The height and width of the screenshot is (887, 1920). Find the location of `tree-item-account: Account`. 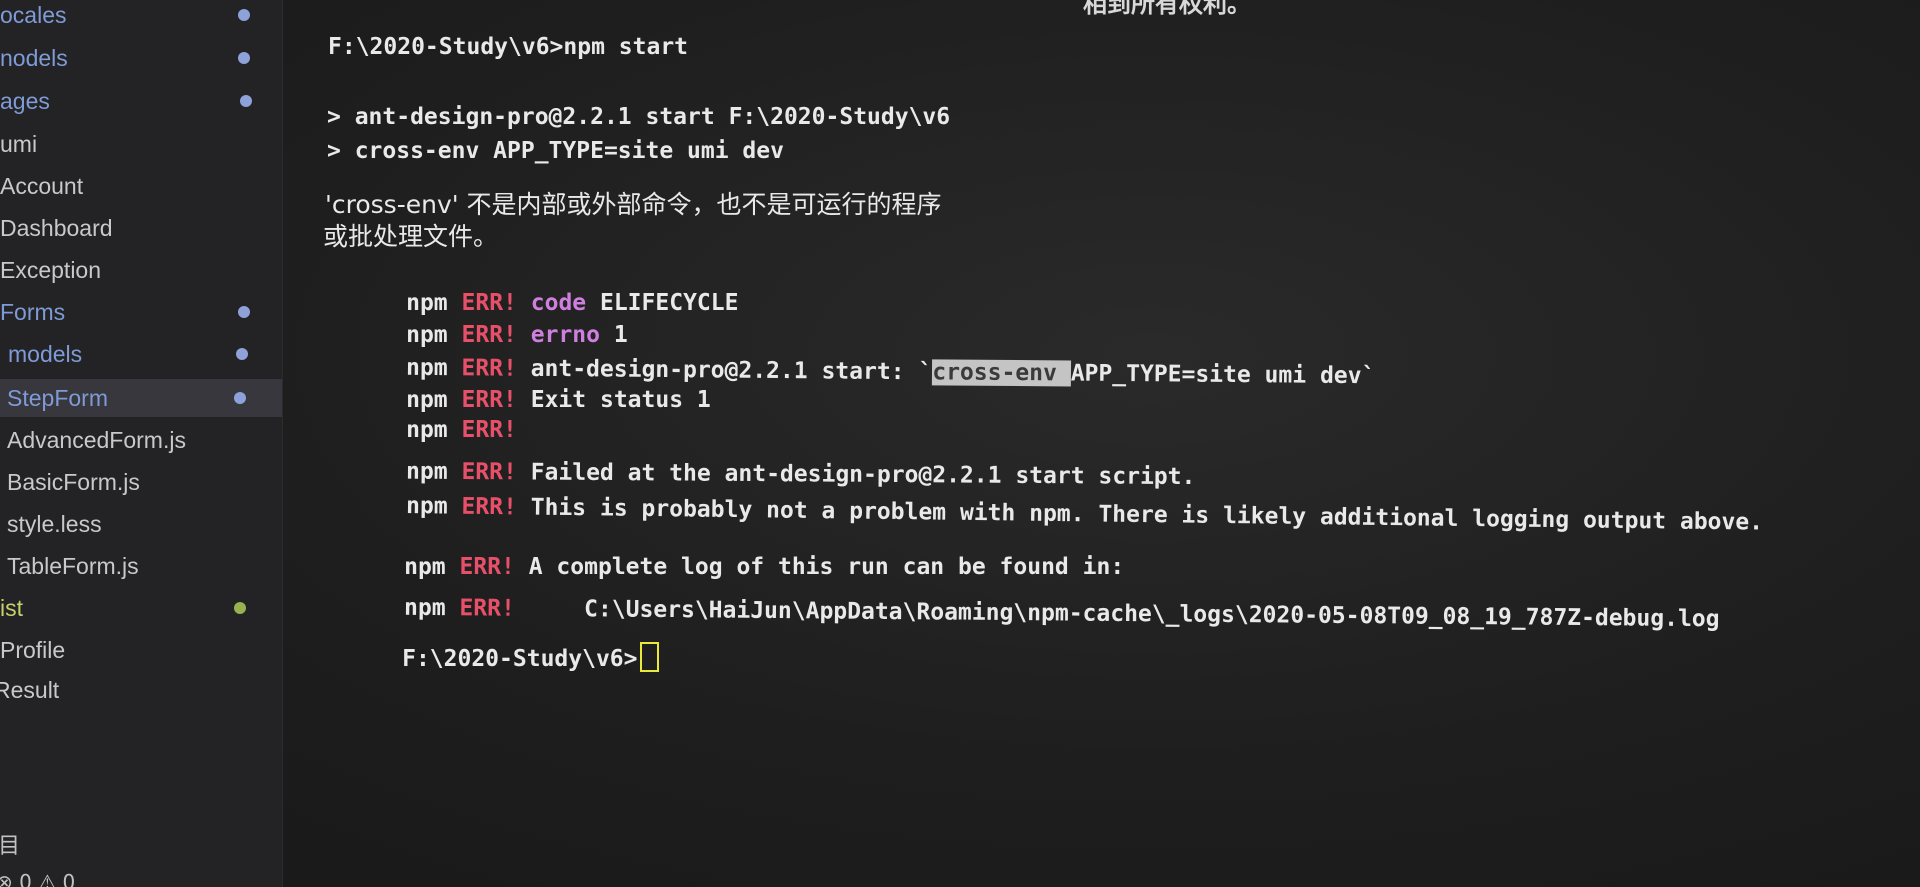

tree-item-account: Account is located at coordinates (41, 186).